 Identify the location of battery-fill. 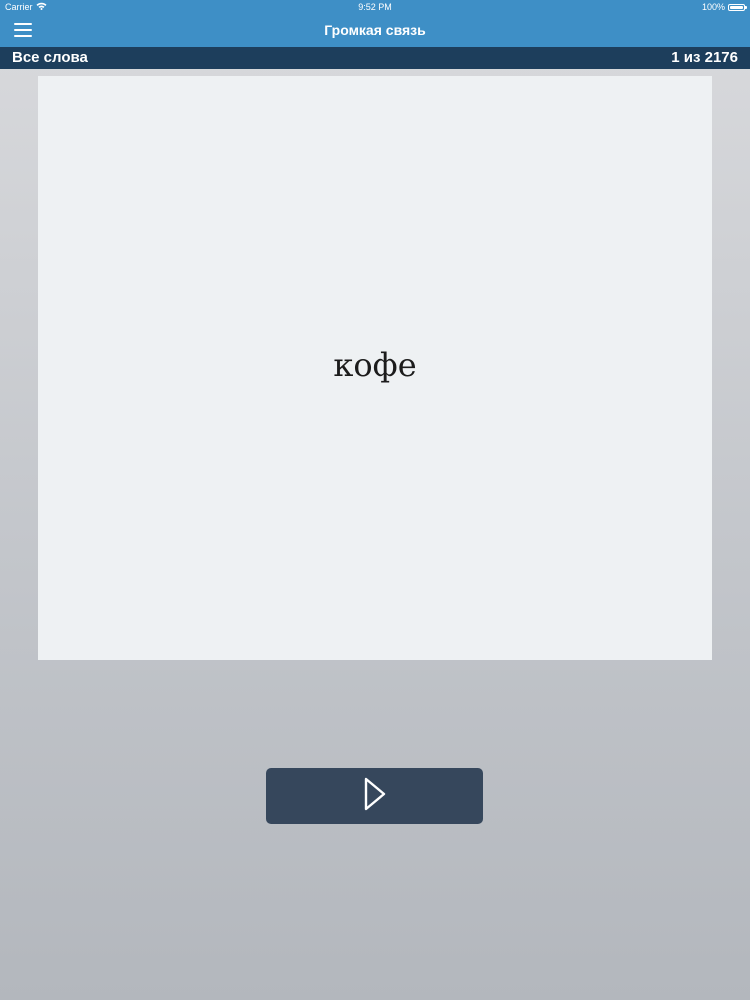
(736, 7).